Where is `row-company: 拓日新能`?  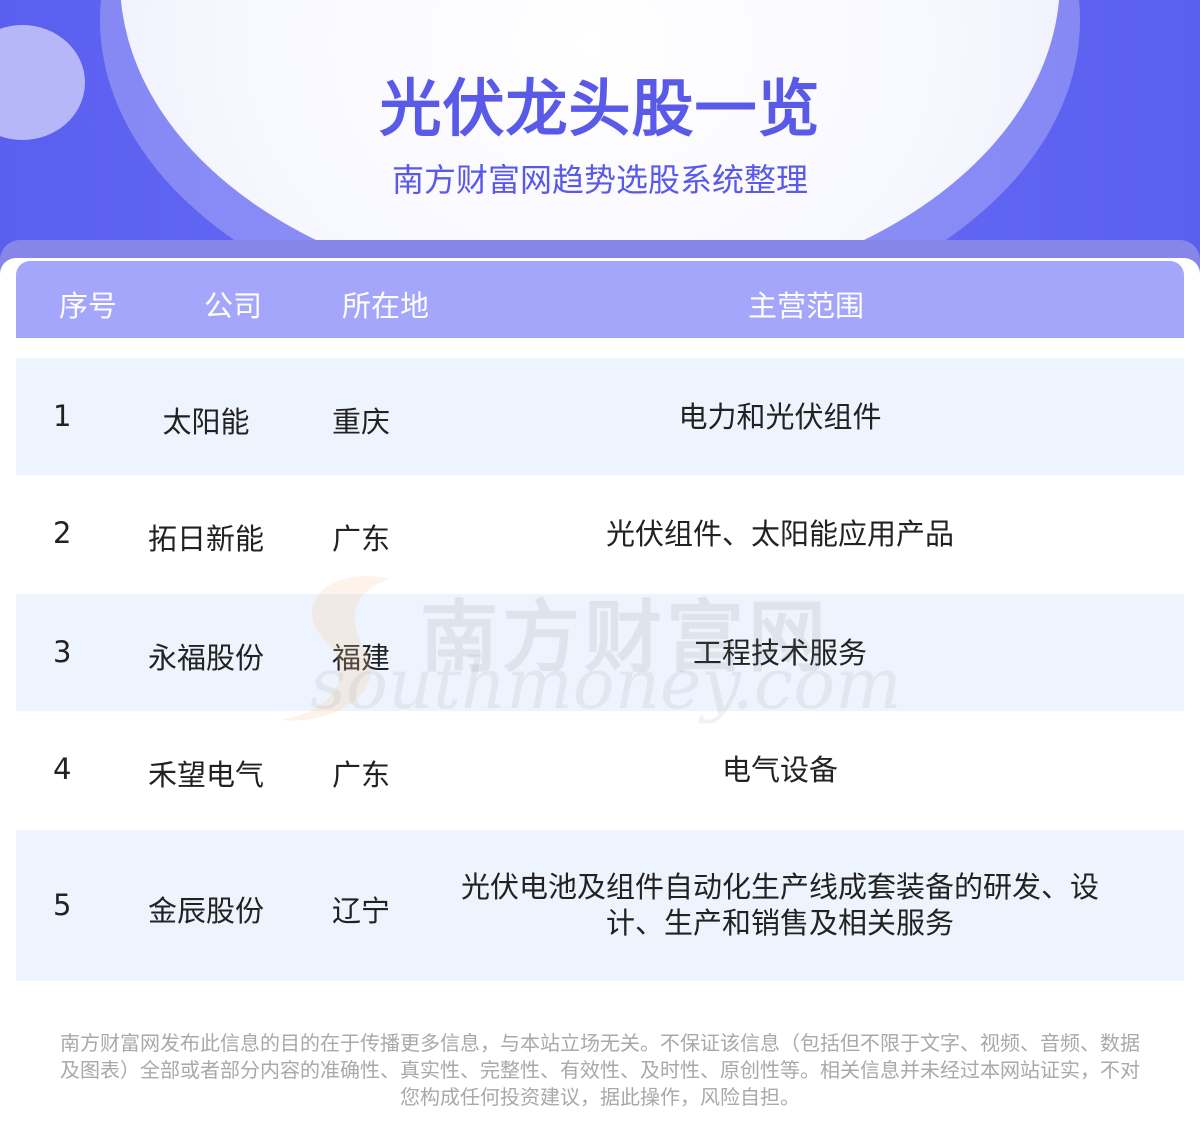
row-company: 拓日新能 is located at coordinates (205, 539).